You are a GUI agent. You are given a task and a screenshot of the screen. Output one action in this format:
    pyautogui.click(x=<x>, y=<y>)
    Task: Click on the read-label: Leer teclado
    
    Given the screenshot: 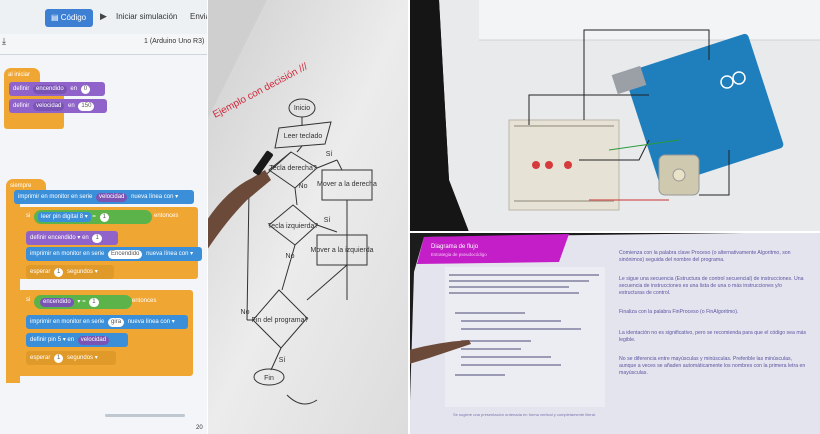 What is the action you would take?
    pyautogui.click(x=303, y=136)
    